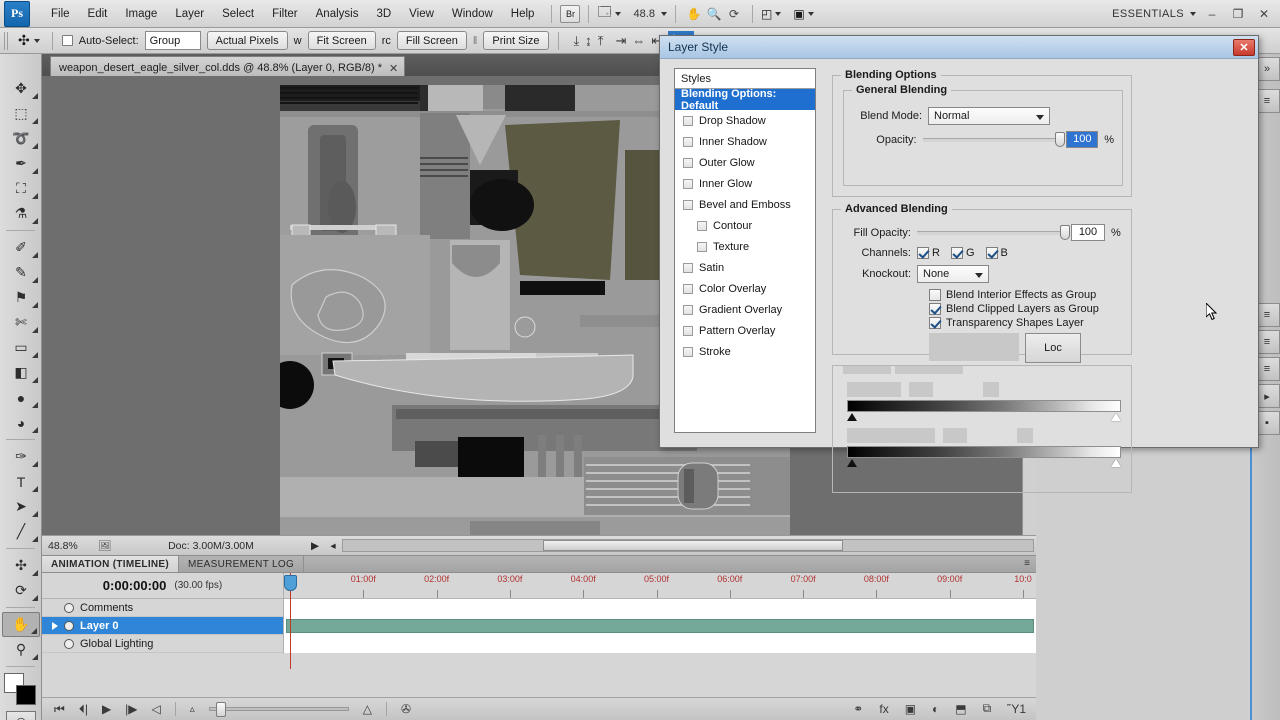 This screenshot has height=720, width=1280. Describe the element at coordinates (609, 14) in the screenshot. I see `view-extras-button: 🗔` at that location.